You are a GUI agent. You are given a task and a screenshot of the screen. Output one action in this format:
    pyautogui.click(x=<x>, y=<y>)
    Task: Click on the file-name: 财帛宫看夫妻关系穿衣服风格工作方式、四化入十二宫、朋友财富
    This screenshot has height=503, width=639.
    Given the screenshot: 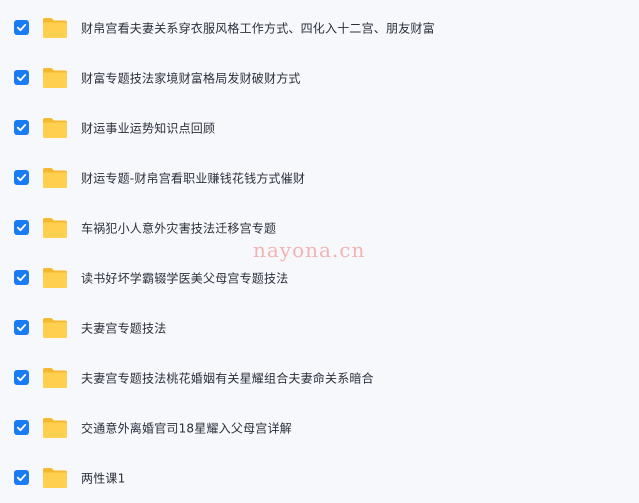 What is the action you would take?
    pyautogui.click(x=258, y=28)
    